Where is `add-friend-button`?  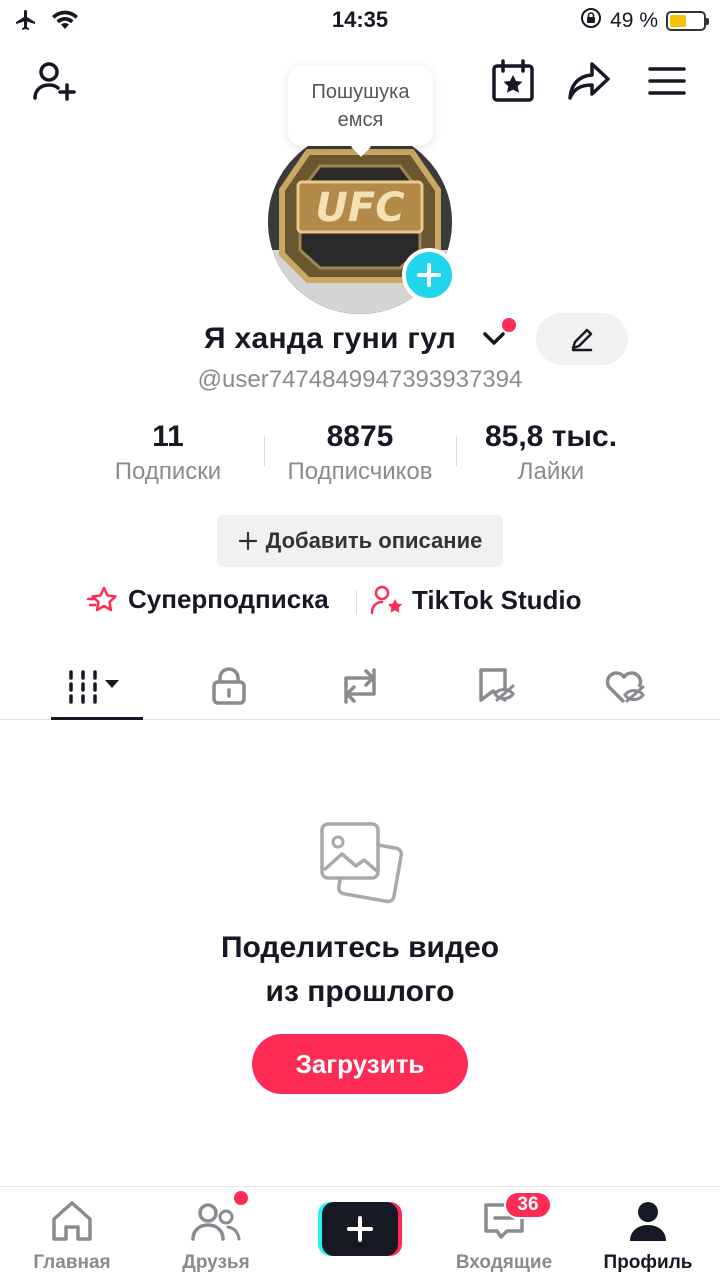 add-friend-button is located at coordinates (55, 81).